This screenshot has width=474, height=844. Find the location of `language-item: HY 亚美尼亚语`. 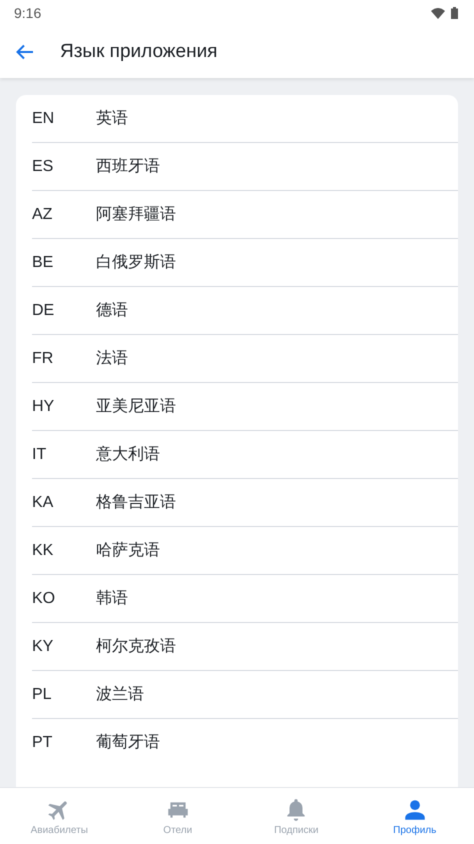

language-item: HY 亚美尼亚语 is located at coordinates (237, 406).